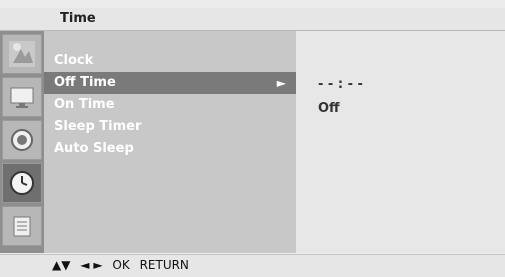 This screenshot has width=505, height=277. What do you see at coordinates (85, 82) in the screenshot?
I see `menu-item-label: Off Time` at bounding box center [85, 82].